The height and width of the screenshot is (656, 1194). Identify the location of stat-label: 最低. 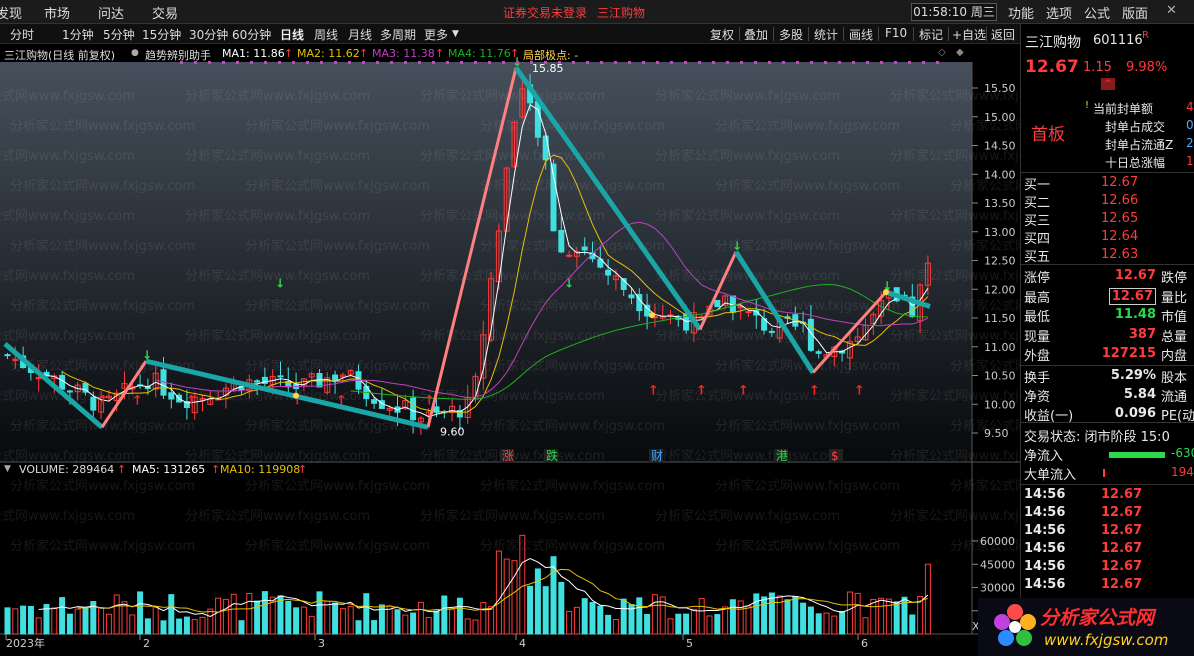
(1037, 317).